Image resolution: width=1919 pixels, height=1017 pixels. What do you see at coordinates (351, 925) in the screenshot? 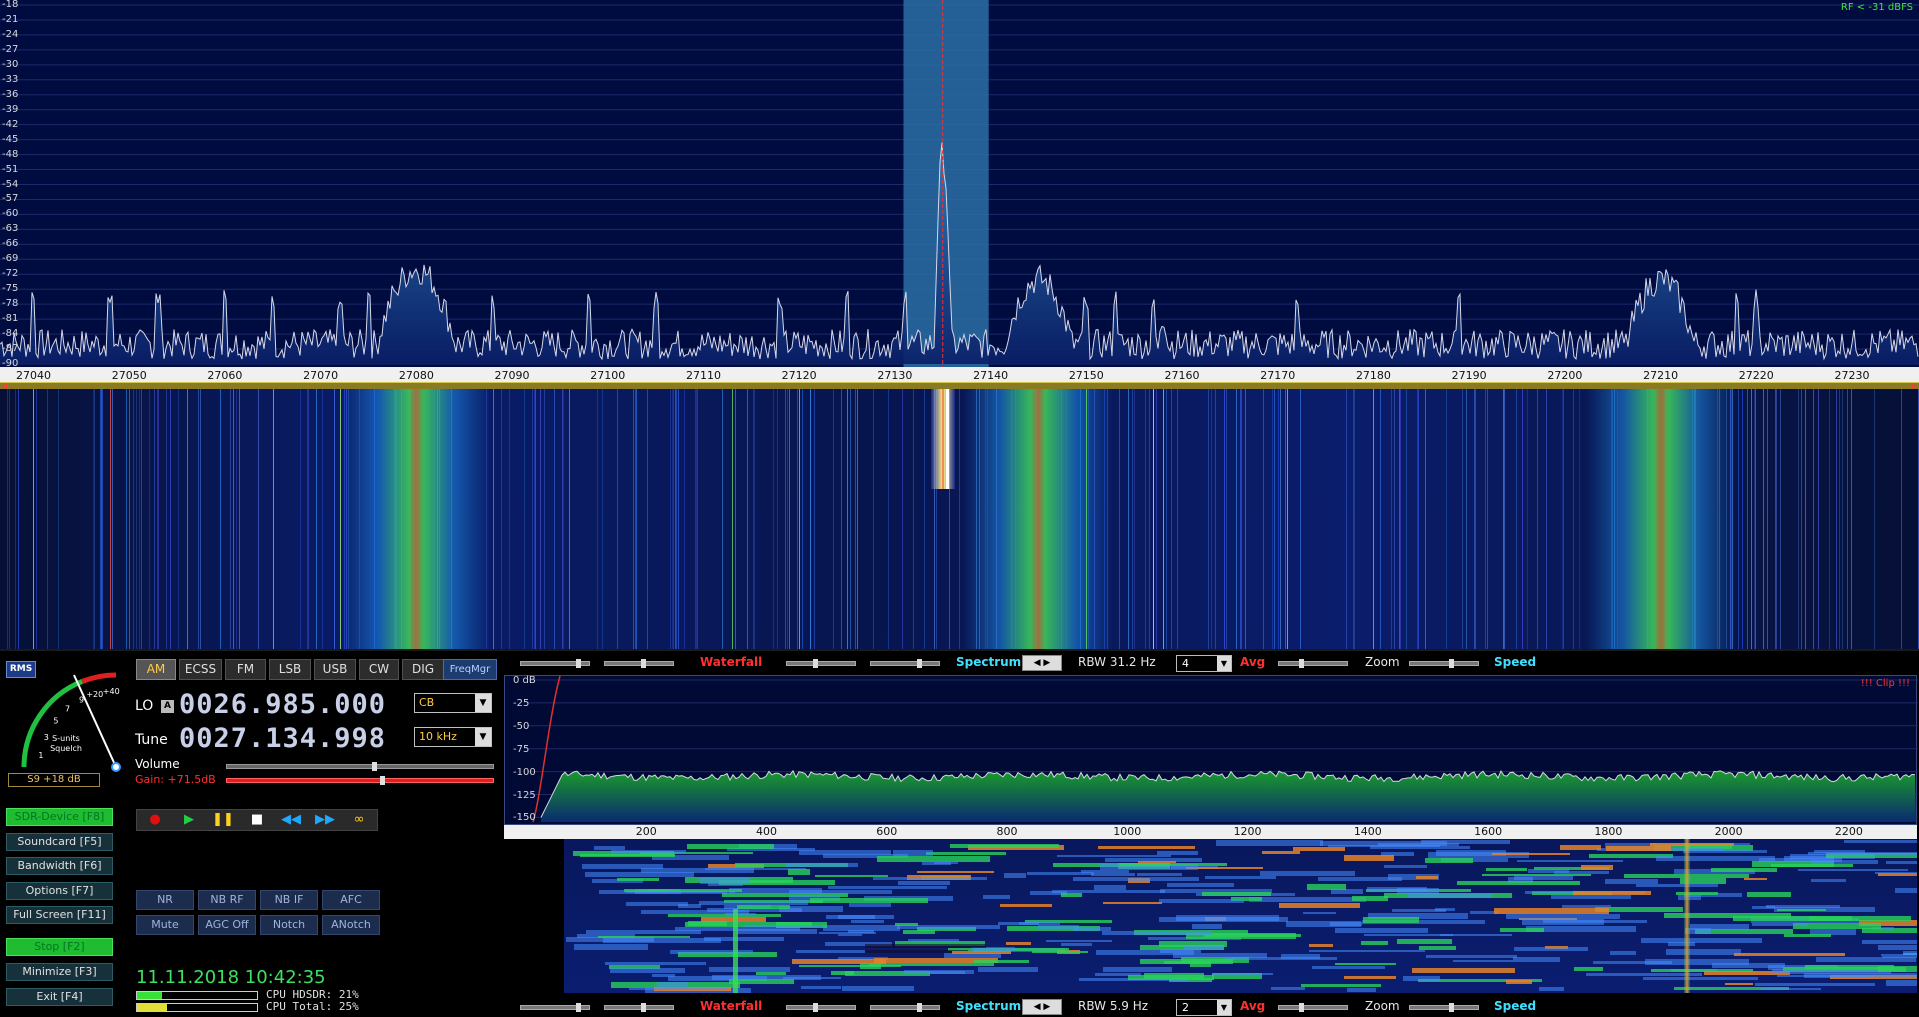
I see `dsp-button-anotch: ANotch` at bounding box center [351, 925].